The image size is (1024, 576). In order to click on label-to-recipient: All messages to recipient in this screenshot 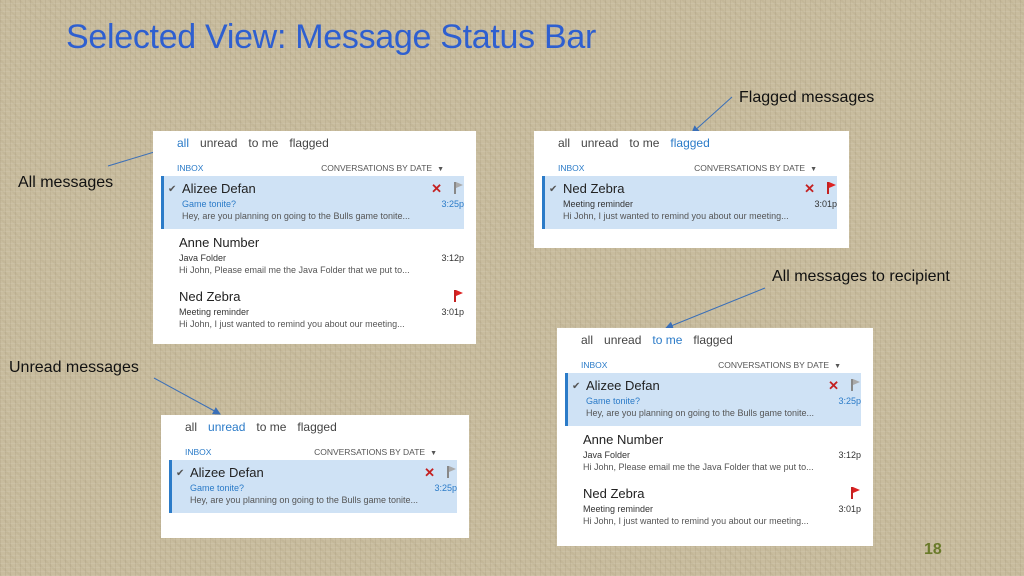, I will do `click(861, 276)`.